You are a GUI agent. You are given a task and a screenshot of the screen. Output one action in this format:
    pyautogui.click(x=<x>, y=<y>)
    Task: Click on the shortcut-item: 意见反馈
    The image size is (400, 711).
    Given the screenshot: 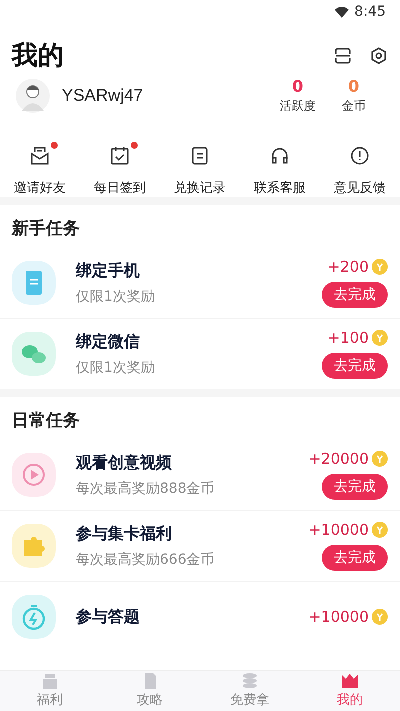 What is the action you would take?
    pyautogui.click(x=360, y=171)
    